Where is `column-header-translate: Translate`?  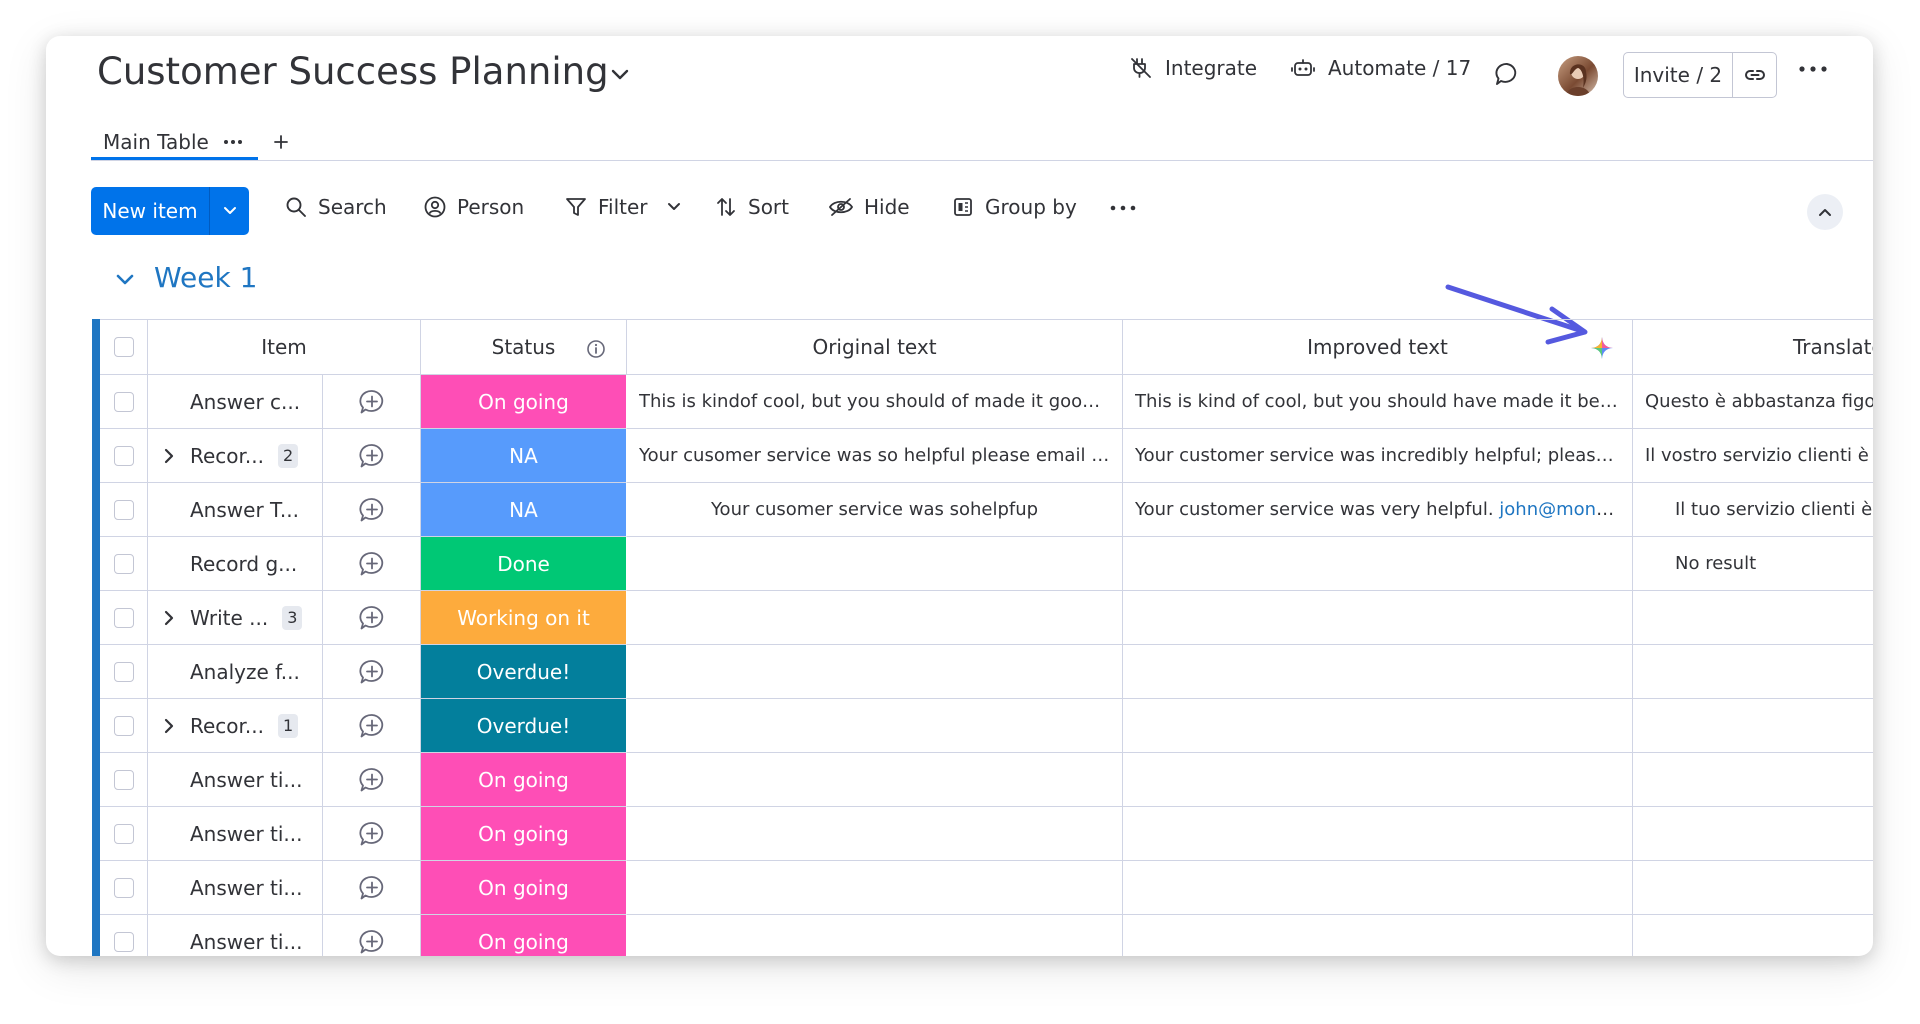 column-header-translate: Translate is located at coordinates (1753, 347).